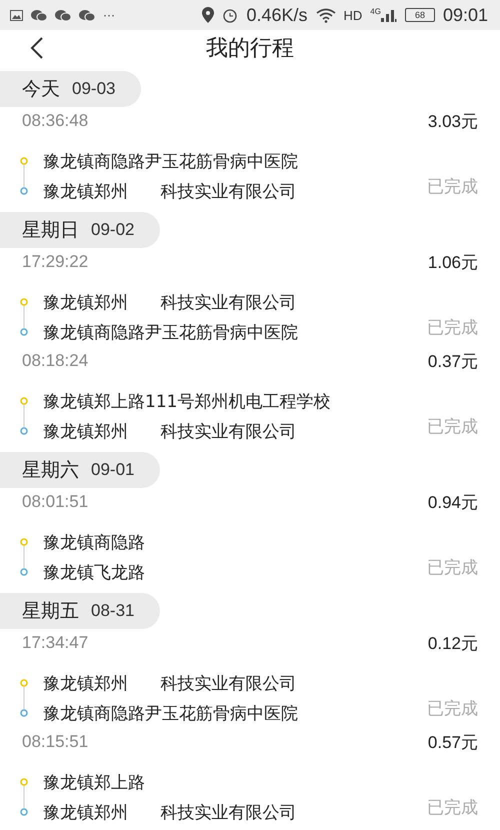  What do you see at coordinates (16, 15) in the screenshot?
I see `image-icon` at bounding box center [16, 15].